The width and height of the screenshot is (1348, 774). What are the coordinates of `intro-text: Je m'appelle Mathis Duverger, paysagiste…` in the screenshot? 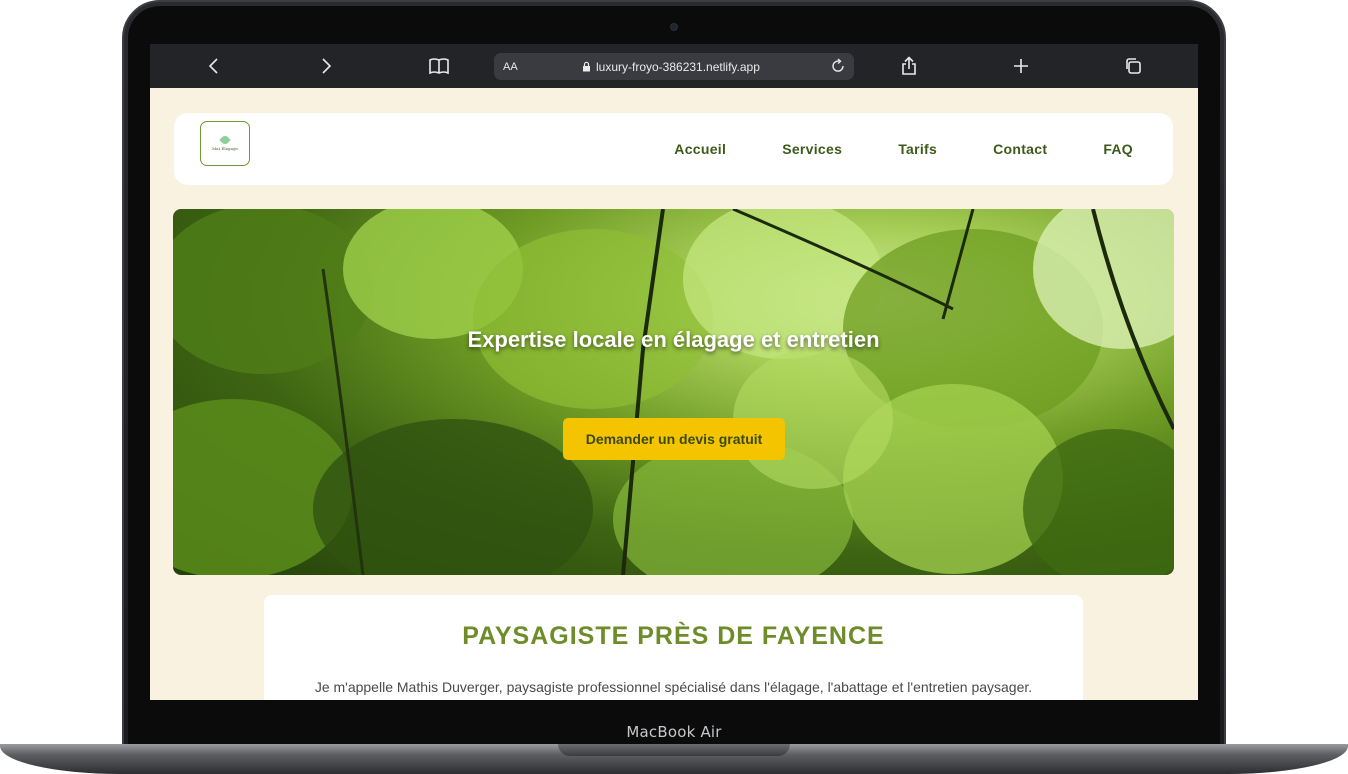 It's located at (673, 687).